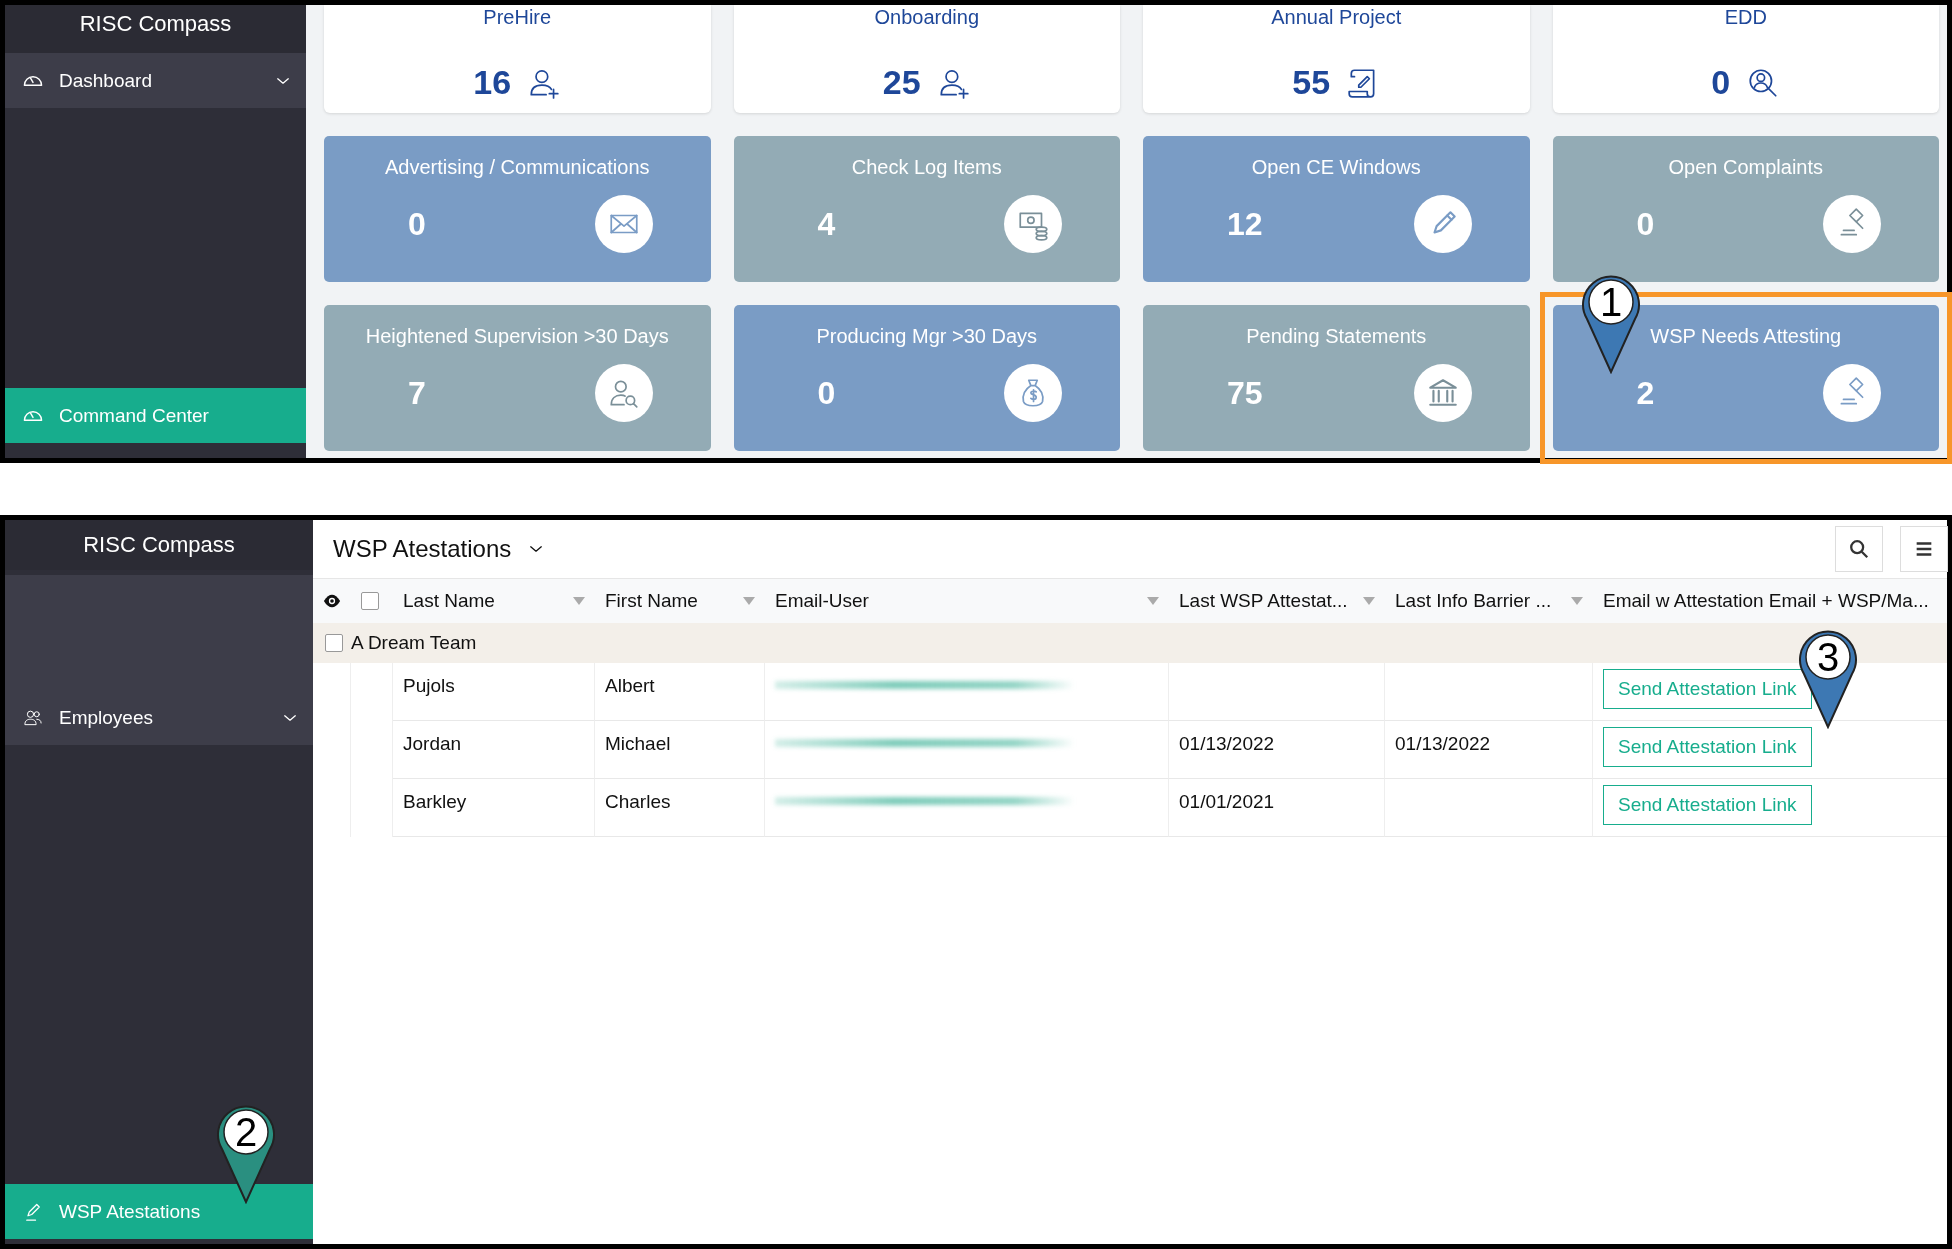 The image size is (1952, 1249). Describe the element at coordinates (680, 600) in the screenshot. I see `column-header: First Name` at that location.